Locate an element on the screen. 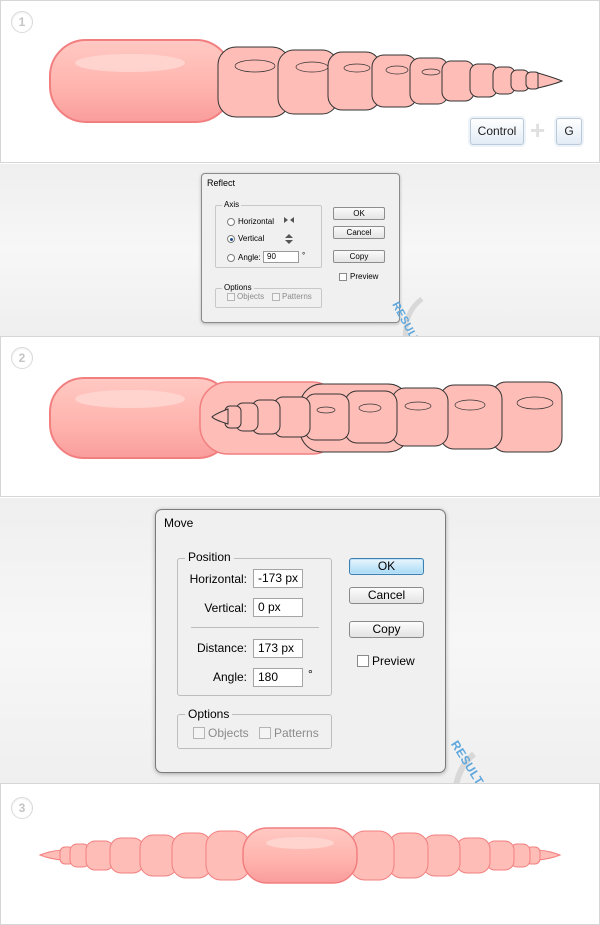 This screenshot has height=925, width=600. position-legend: Position is located at coordinates (209, 557).